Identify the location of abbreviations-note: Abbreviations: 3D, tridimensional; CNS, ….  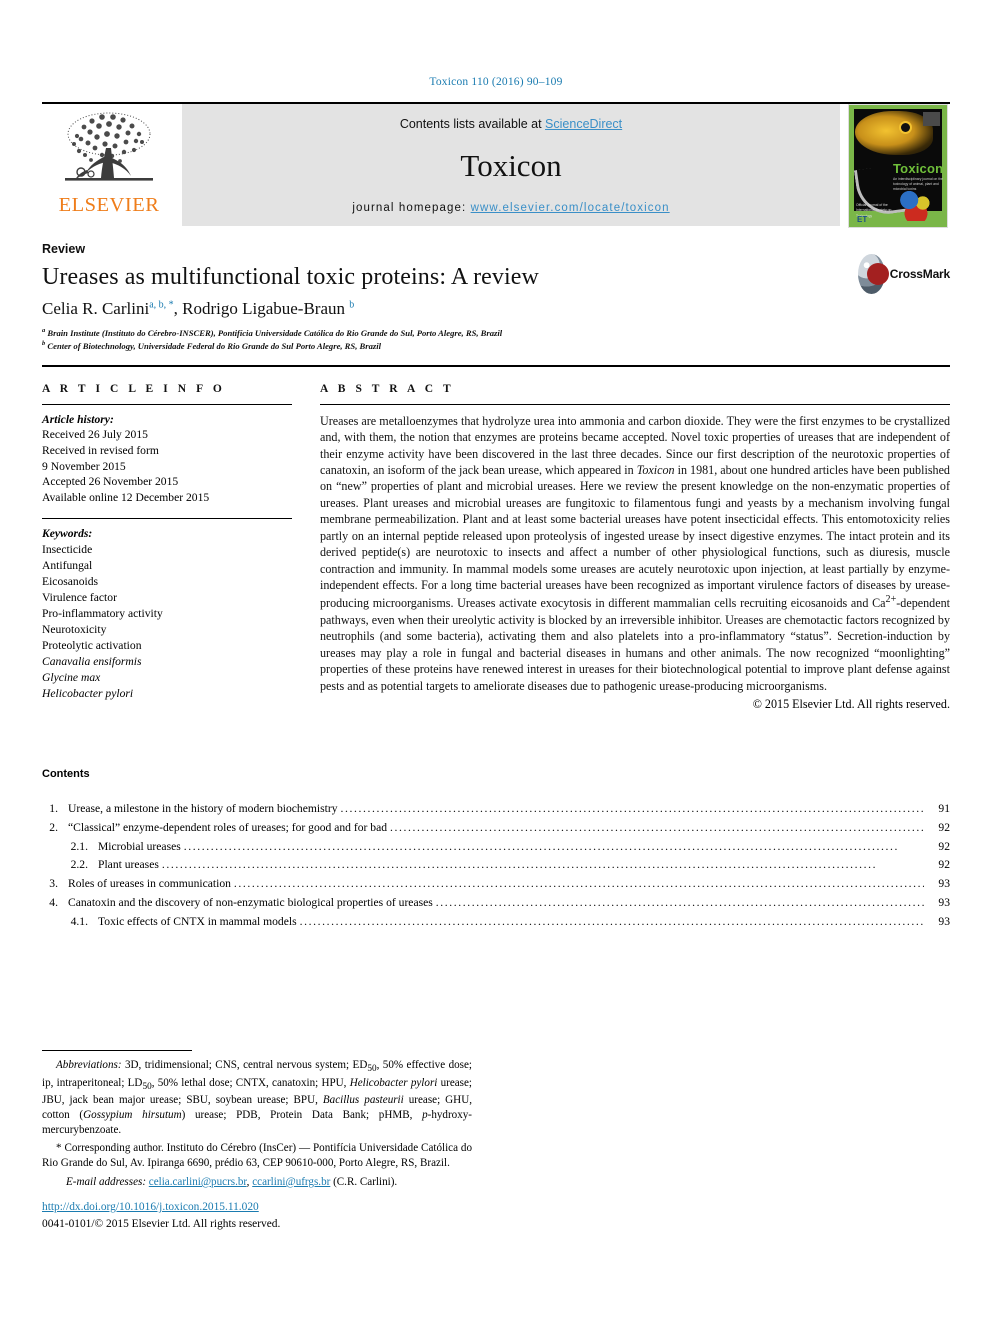
(257, 1097).